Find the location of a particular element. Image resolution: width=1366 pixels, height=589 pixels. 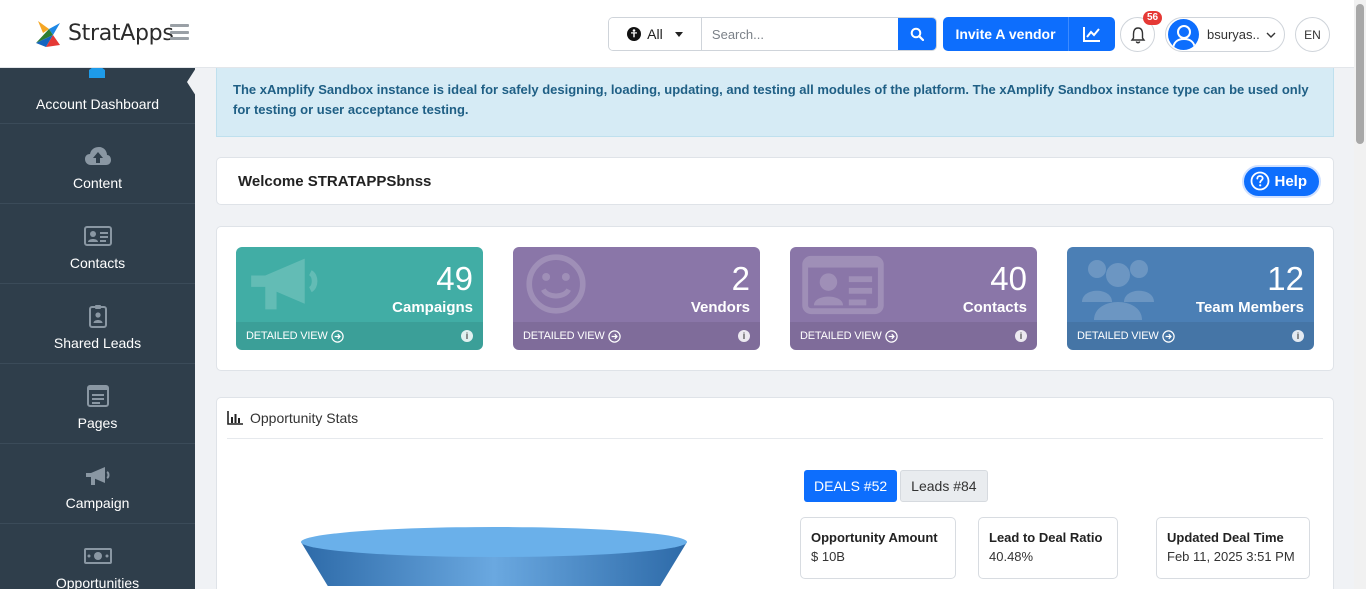

welcome-text: Welcome STRATAPPSbnss is located at coordinates (335, 181).